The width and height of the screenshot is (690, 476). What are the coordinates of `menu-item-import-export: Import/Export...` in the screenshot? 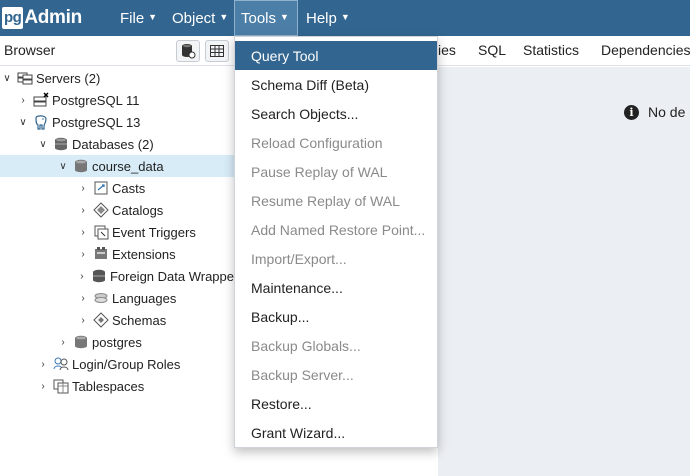 It's located at (336, 258).